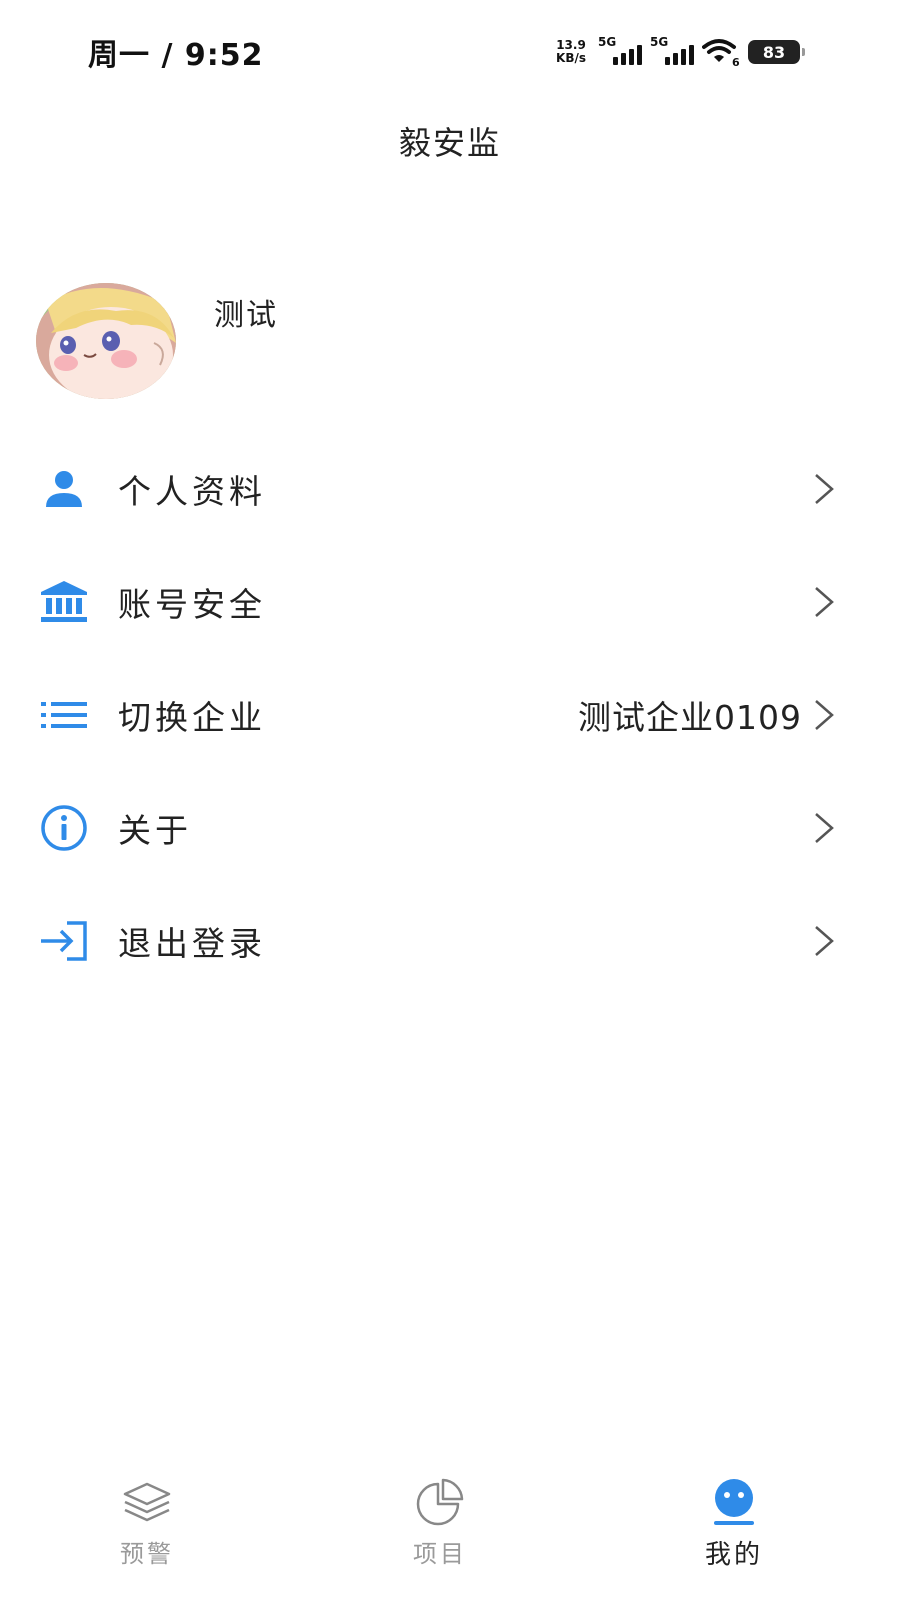  Describe the element at coordinates (246, 315) in the screenshot. I see `username: 测试` at that location.